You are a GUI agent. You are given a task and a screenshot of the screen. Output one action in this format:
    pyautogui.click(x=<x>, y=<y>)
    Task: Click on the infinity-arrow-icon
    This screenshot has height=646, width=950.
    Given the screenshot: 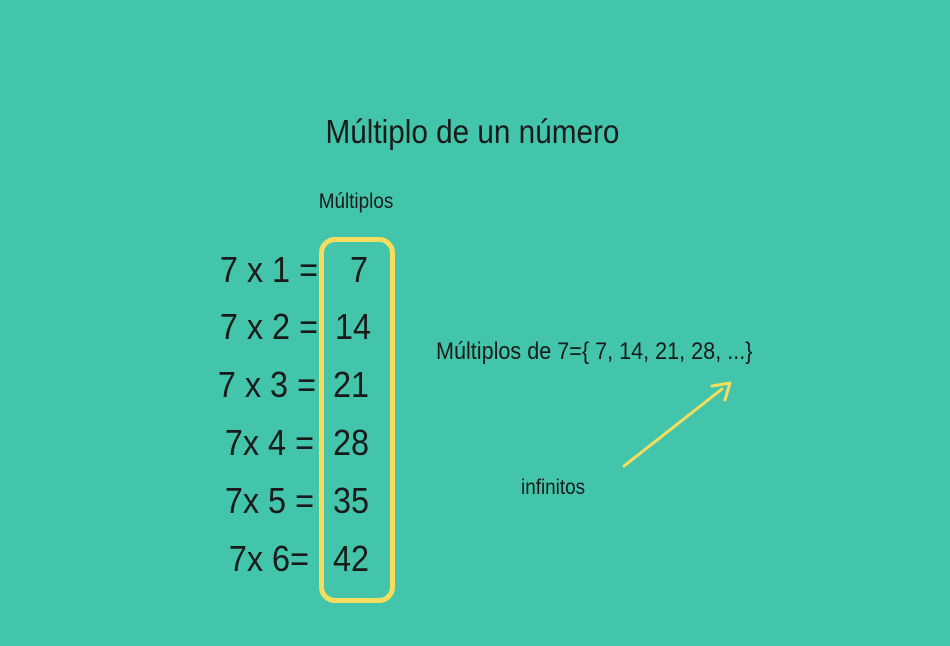 What is the action you would take?
    pyautogui.click(x=677, y=424)
    